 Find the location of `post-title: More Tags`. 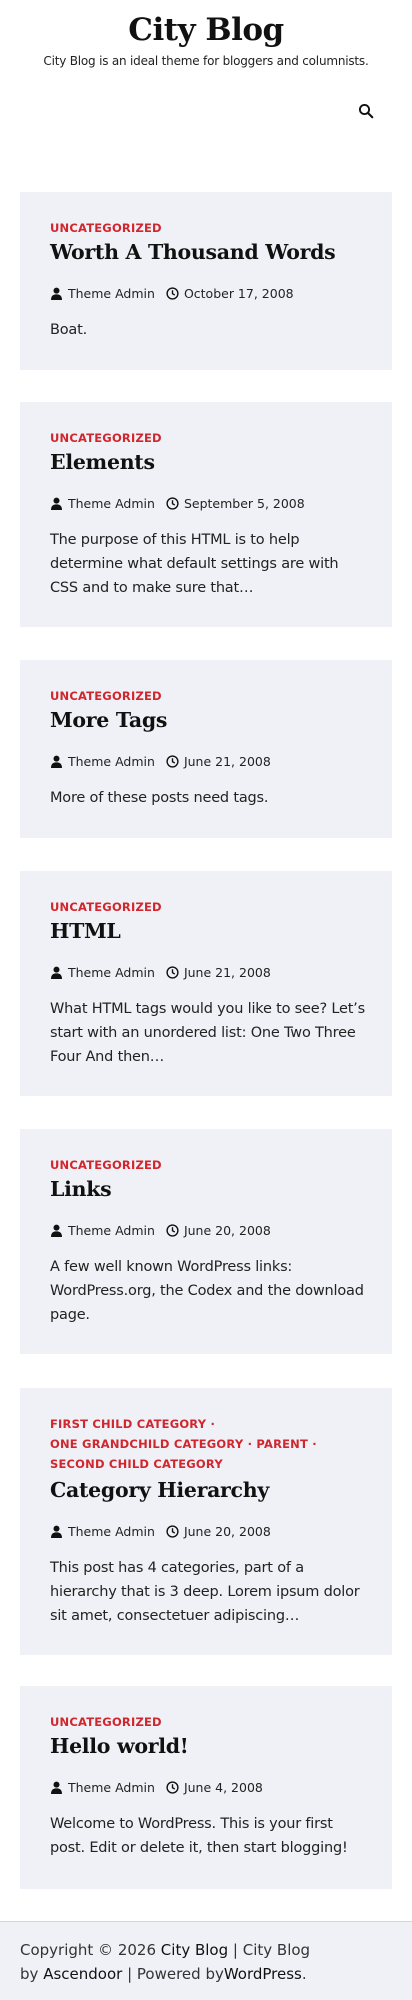

post-title: More Tags is located at coordinates (108, 720).